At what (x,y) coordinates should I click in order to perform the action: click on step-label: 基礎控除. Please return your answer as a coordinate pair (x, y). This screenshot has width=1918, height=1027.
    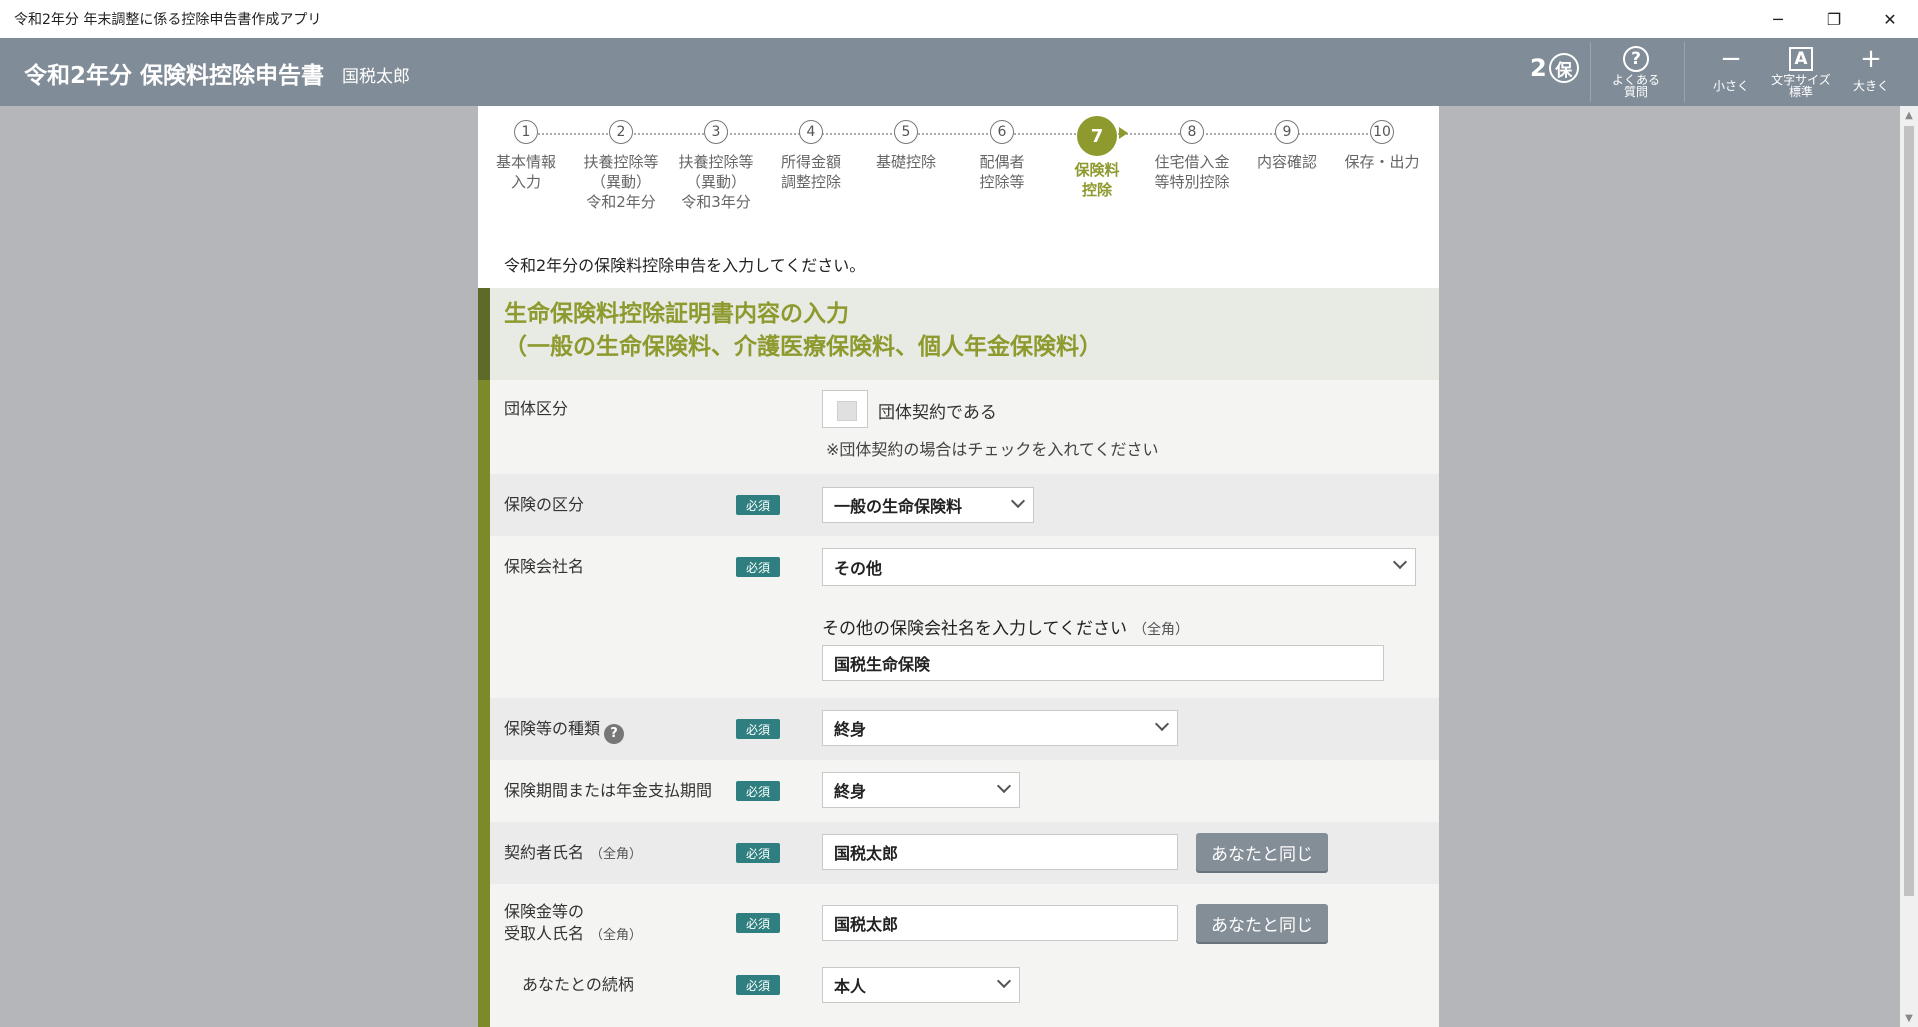
    Looking at the image, I should click on (905, 162).